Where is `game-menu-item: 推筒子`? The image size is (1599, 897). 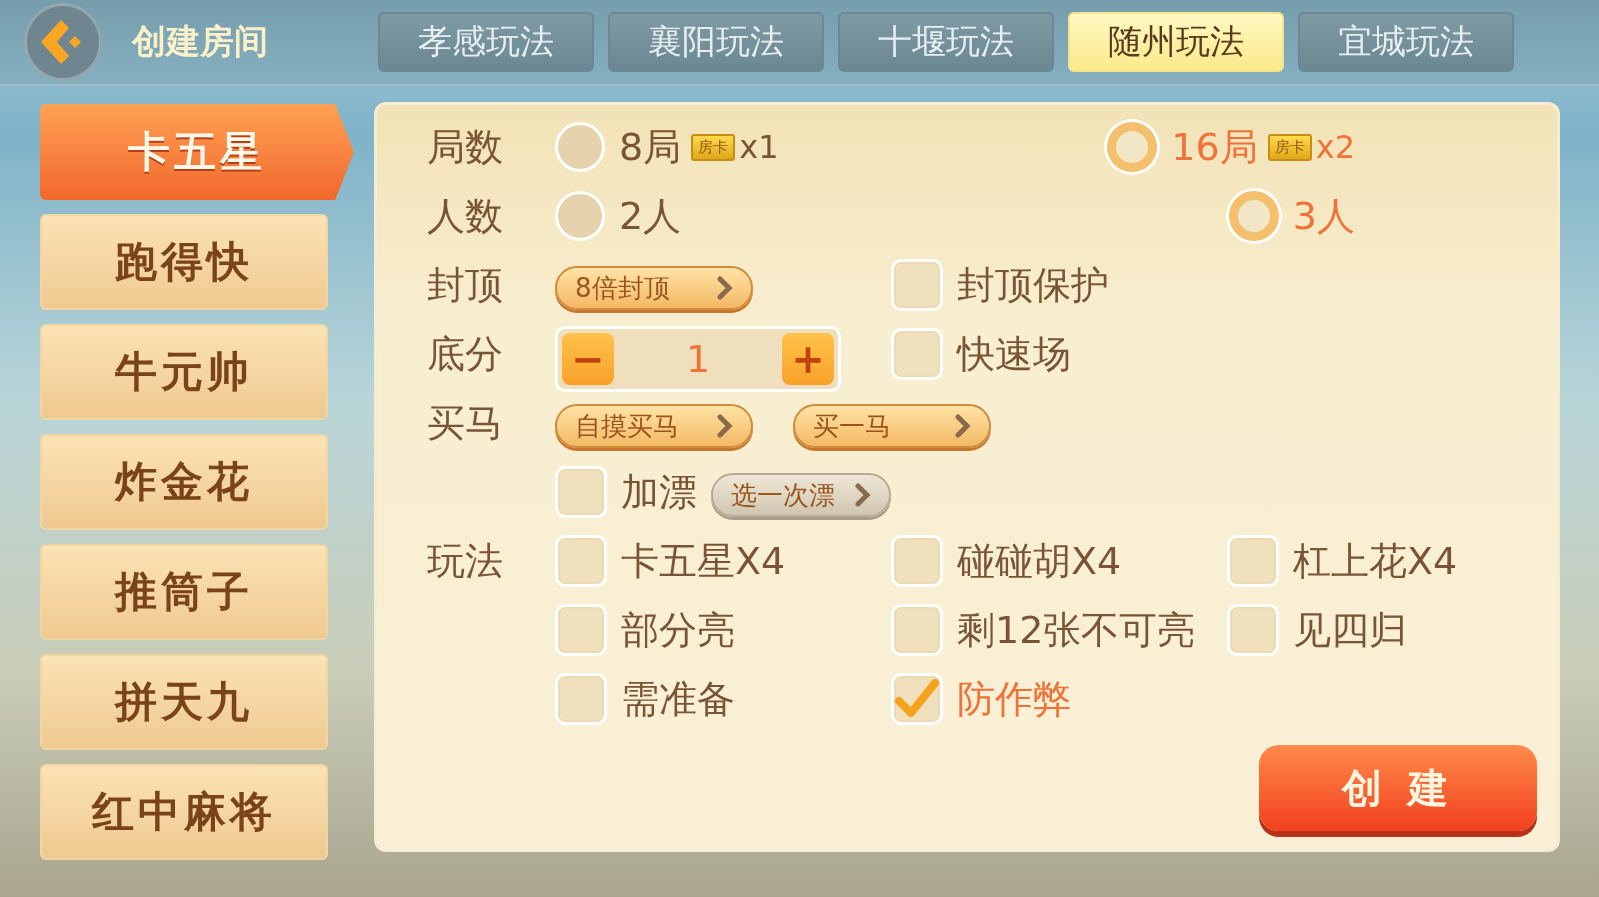
game-menu-item: 推筒子 is located at coordinates (184, 592).